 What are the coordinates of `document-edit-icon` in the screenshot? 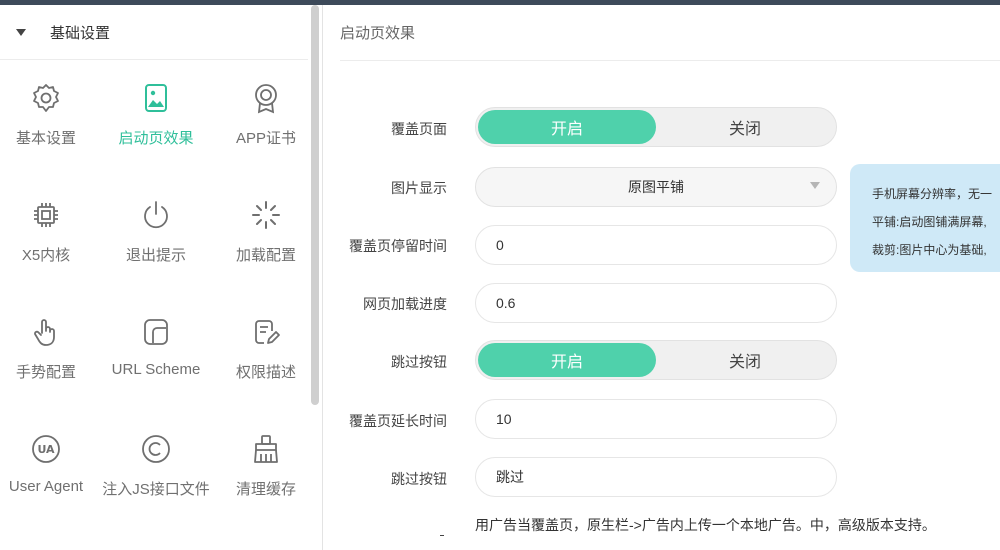 It's located at (266, 332).